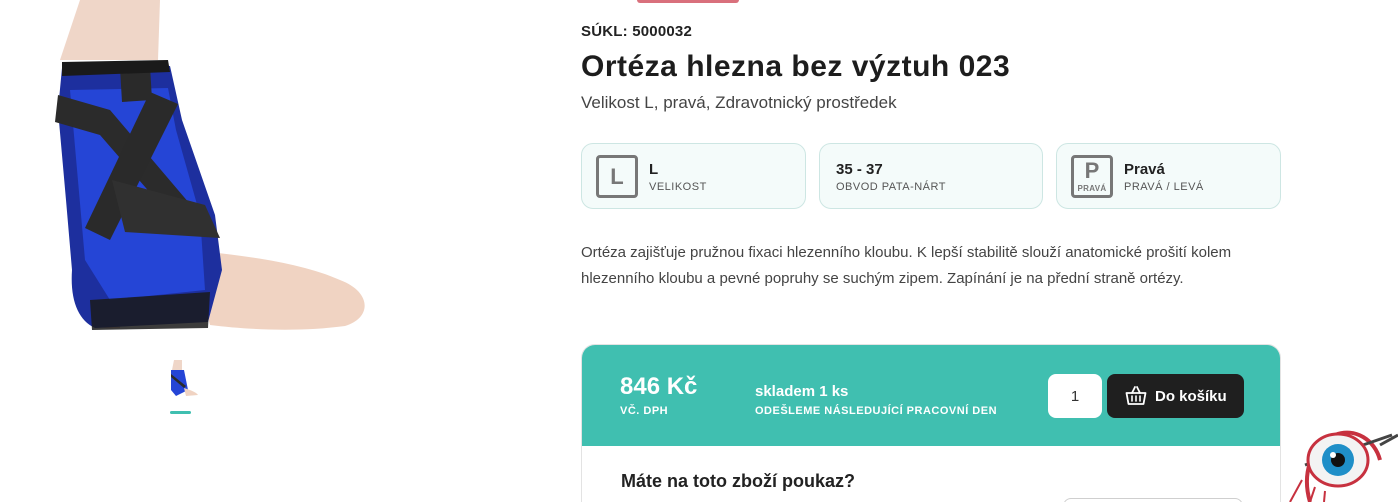 The image size is (1398, 502). What do you see at coordinates (678, 187) in the screenshot?
I see `param-label: VELIKOST` at bounding box center [678, 187].